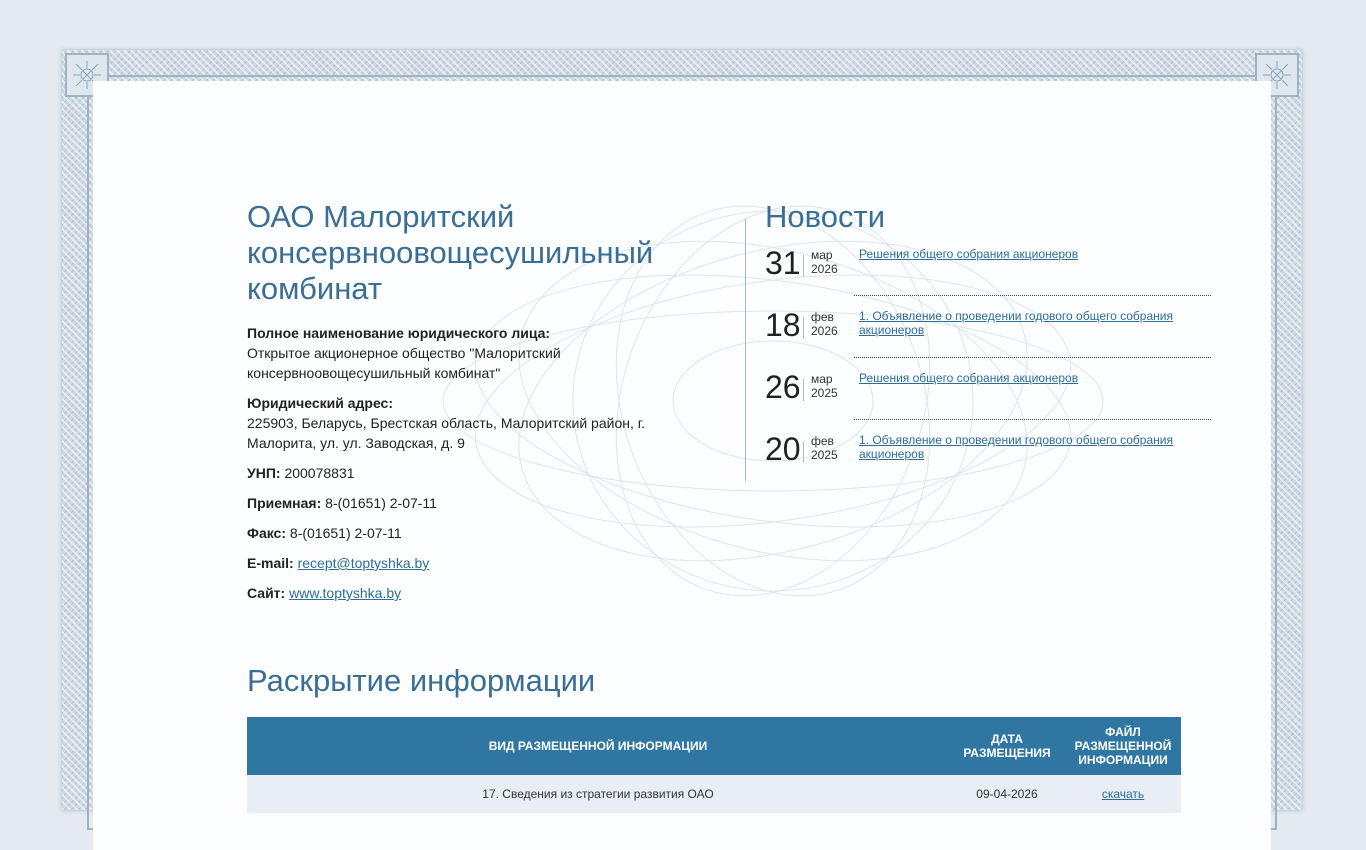  Describe the element at coordinates (467, 473) in the screenshot. I see `unp-row: УНП: 200078831` at that location.